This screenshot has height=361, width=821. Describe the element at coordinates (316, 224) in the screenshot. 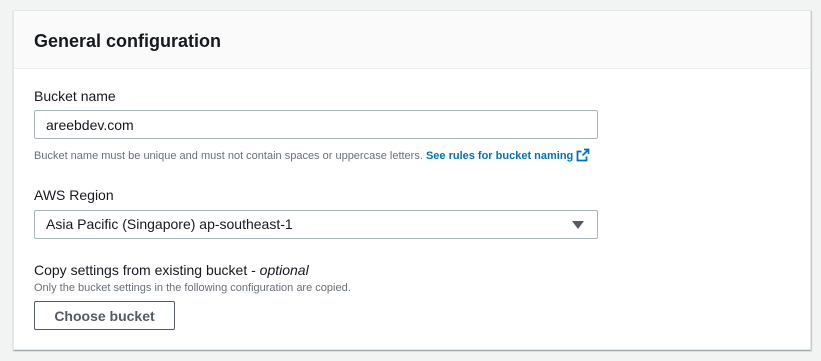

I see `aws-region-select: Asia Pacific (Singapore) ap-southeast-1` at that location.